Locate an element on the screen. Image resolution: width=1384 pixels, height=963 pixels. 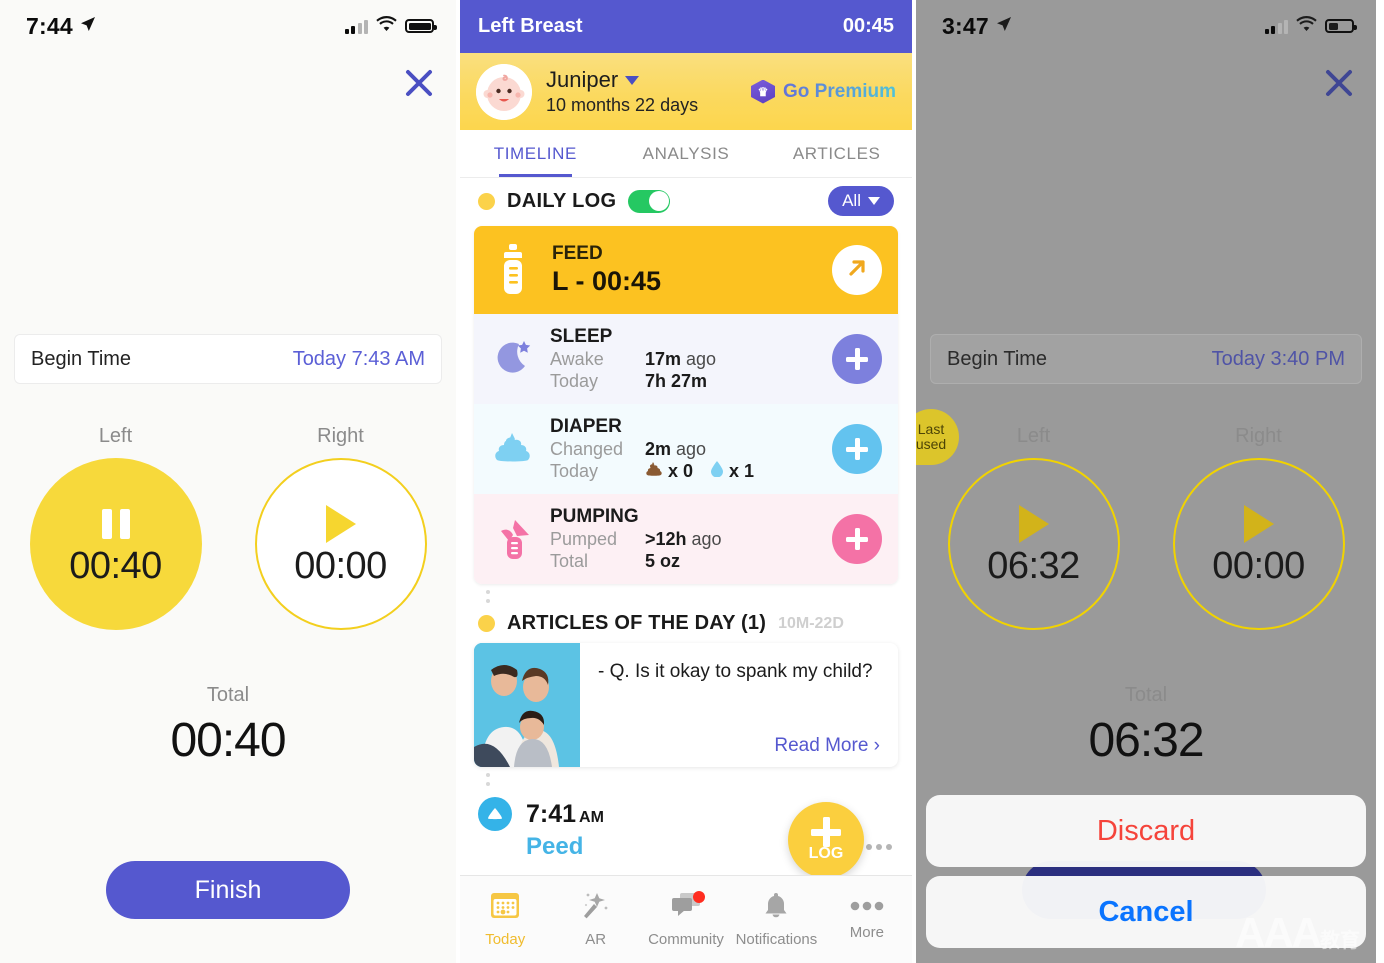
finish-button: Finish is located at coordinates (228, 890).